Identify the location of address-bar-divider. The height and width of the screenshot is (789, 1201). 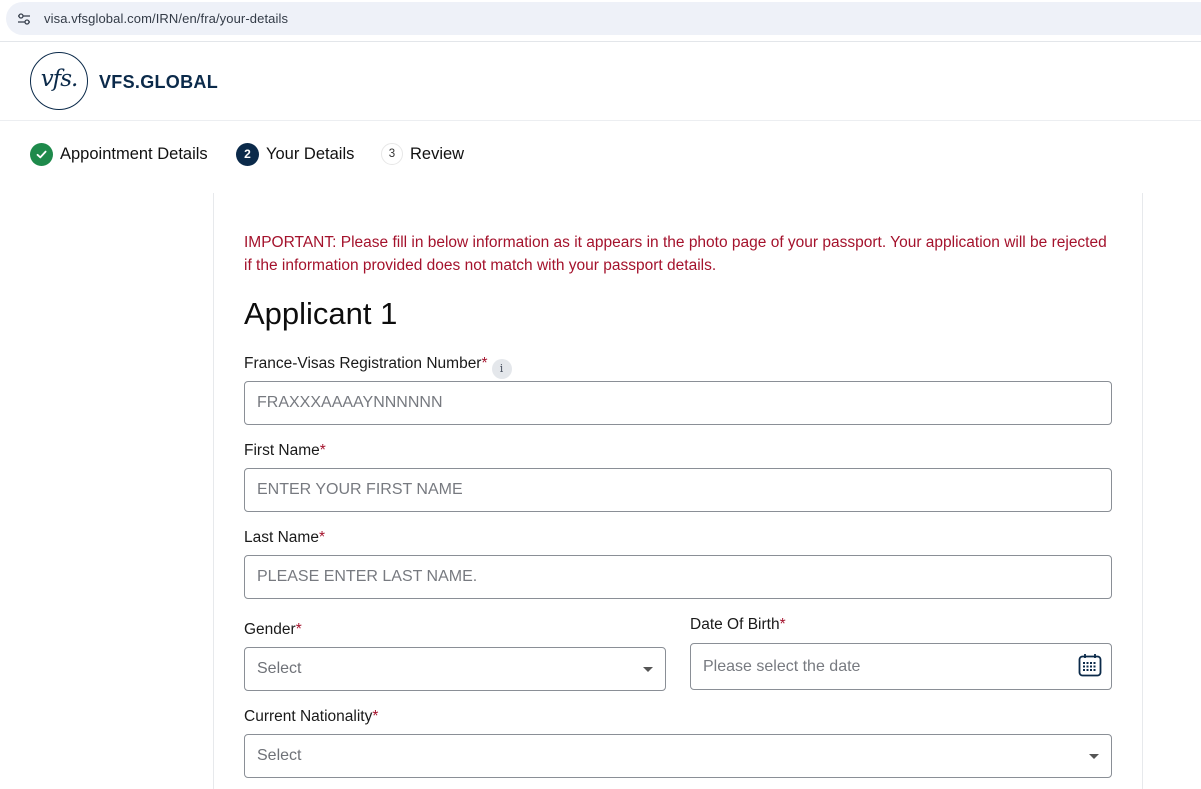
(600, 41).